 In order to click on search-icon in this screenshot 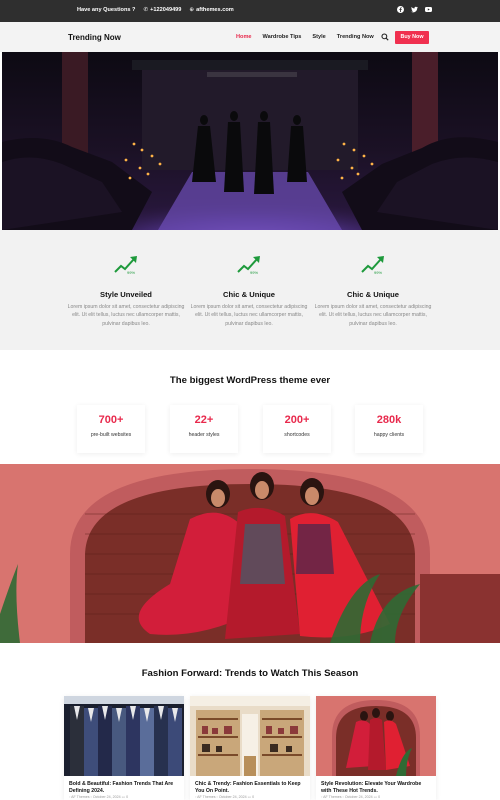, I will do `click(385, 37)`.